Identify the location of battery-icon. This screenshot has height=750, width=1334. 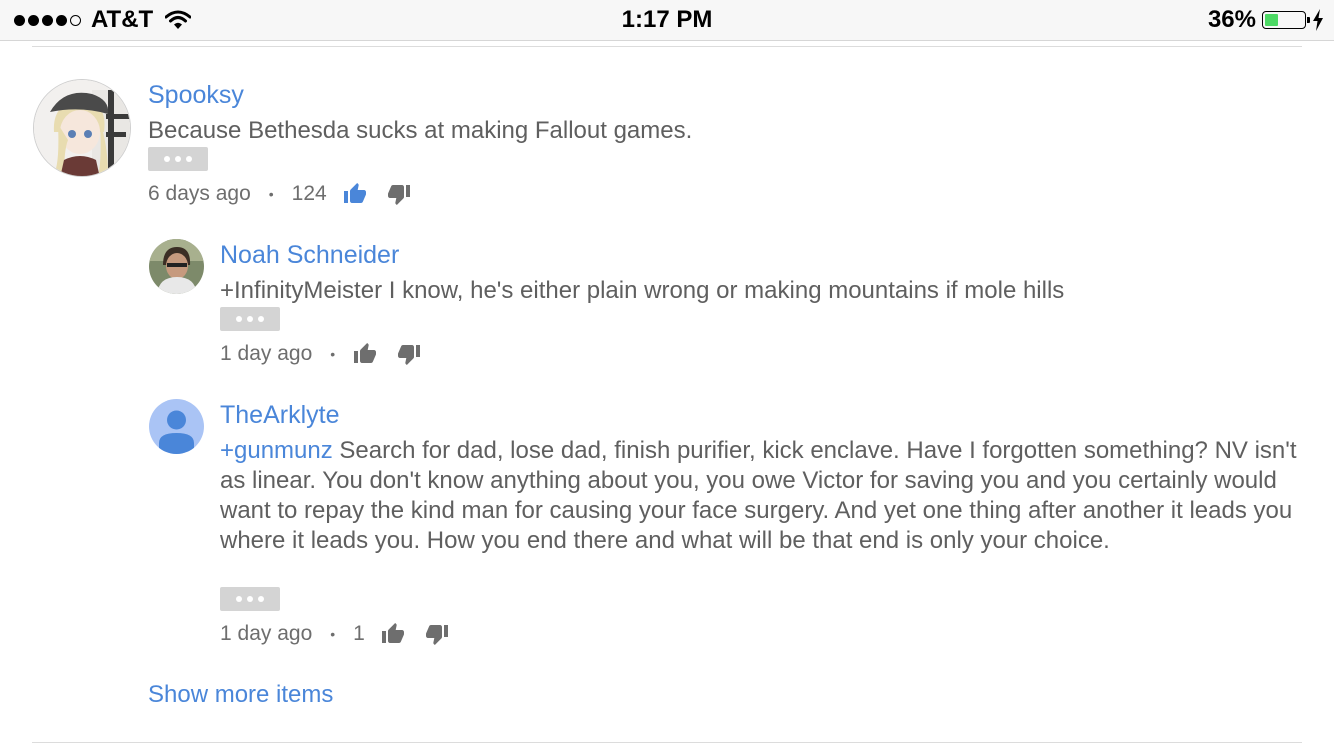
(1286, 20).